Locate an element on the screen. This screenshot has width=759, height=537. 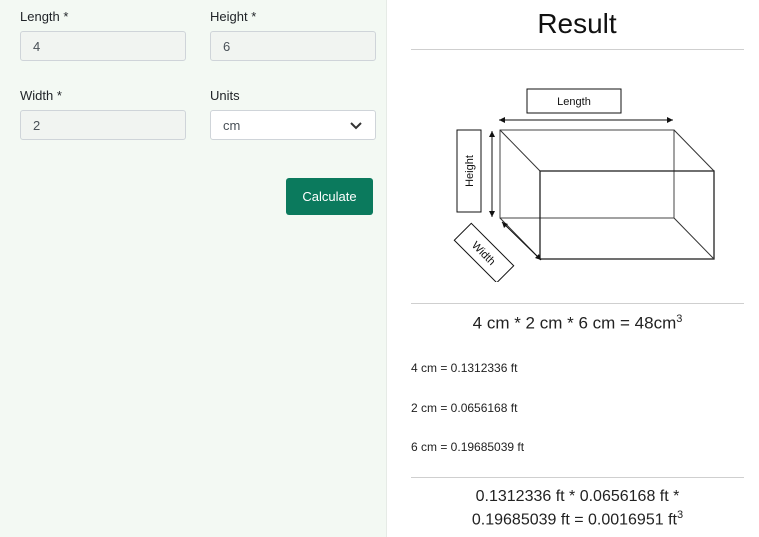
volume-equation: 4 cm * 2 cm * 6 cm = 48cm3 is located at coordinates (577, 323).